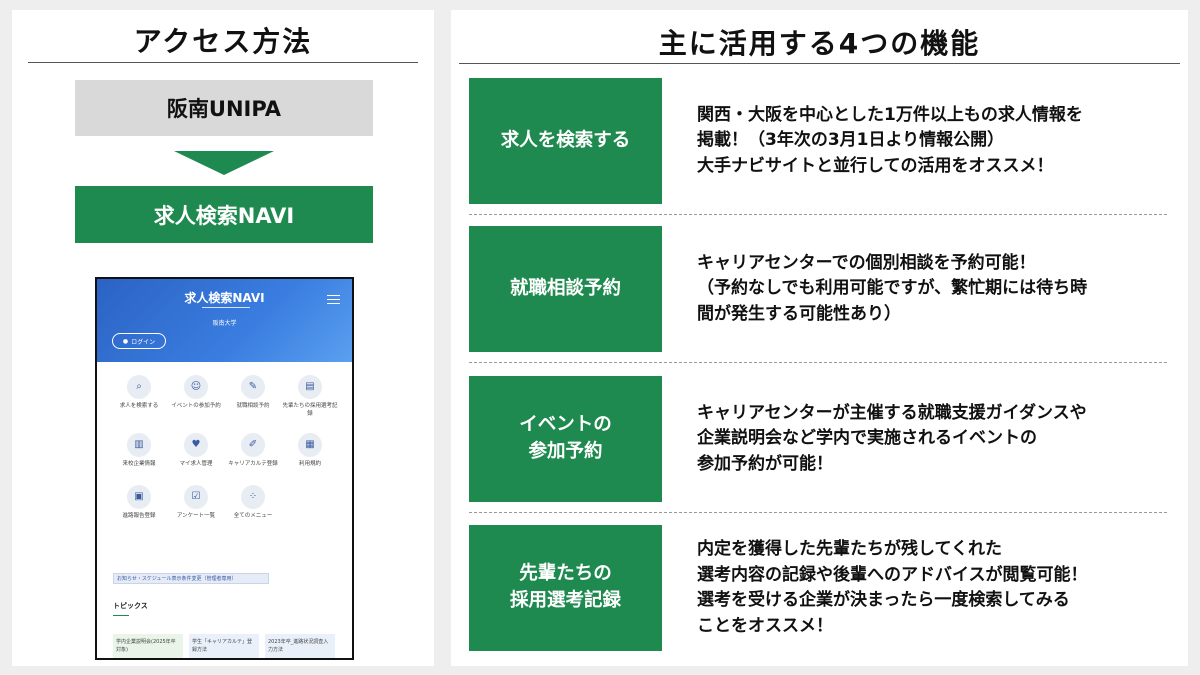 The width and height of the screenshot is (1200, 675). I want to click on building-icon: ▥, so click(139, 445).